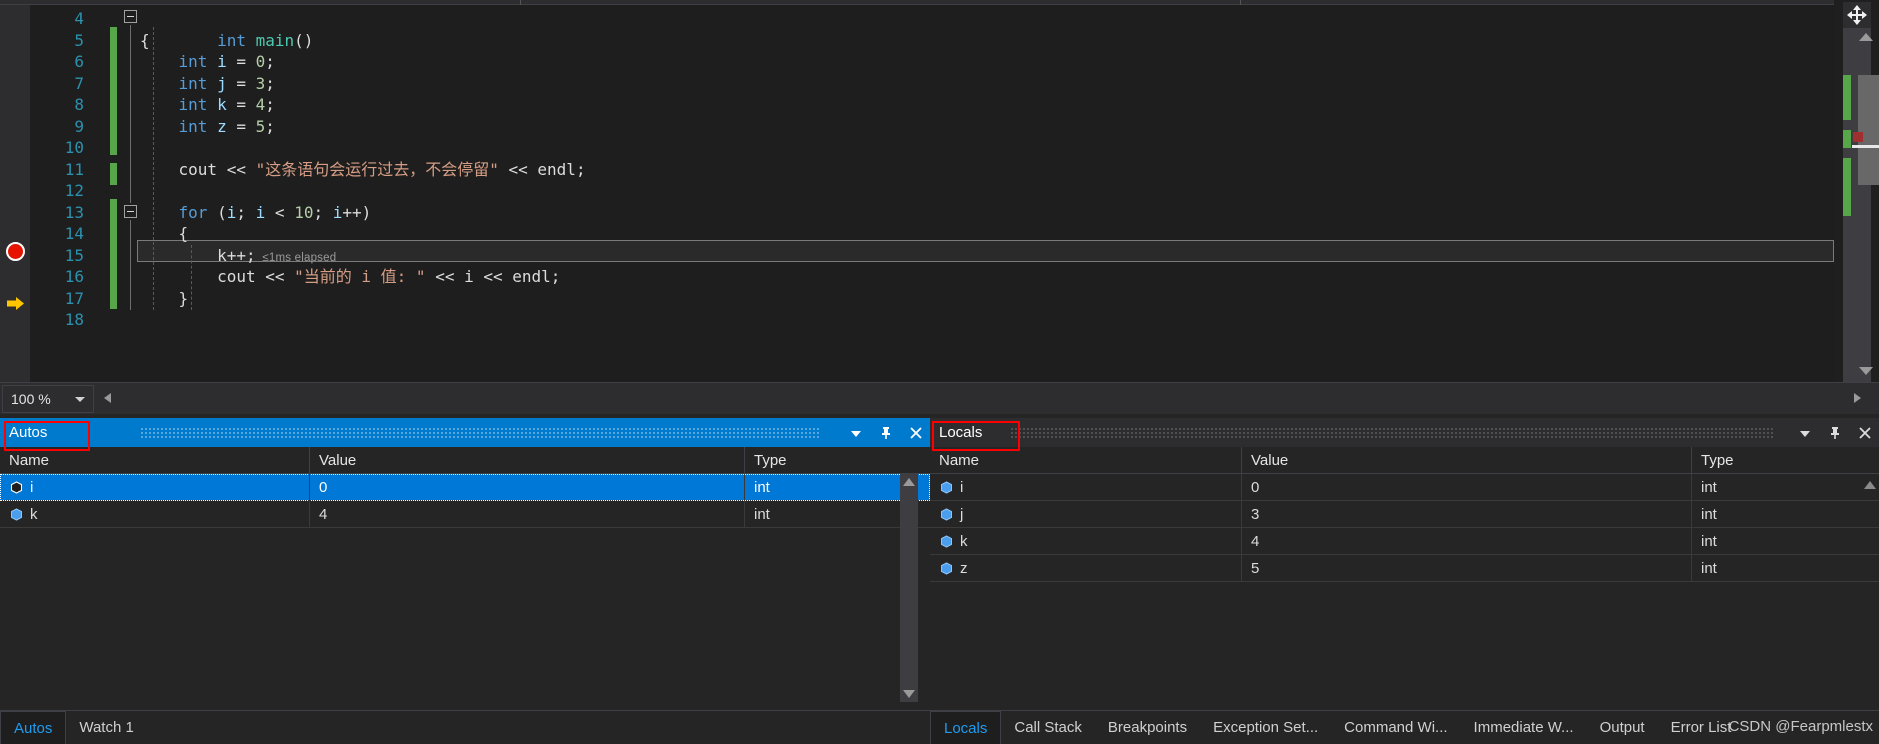 The image size is (1879, 744). What do you see at coordinates (74, 233) in the screenshot?
I see `line-number: 14` at bounding box center [74, 233].